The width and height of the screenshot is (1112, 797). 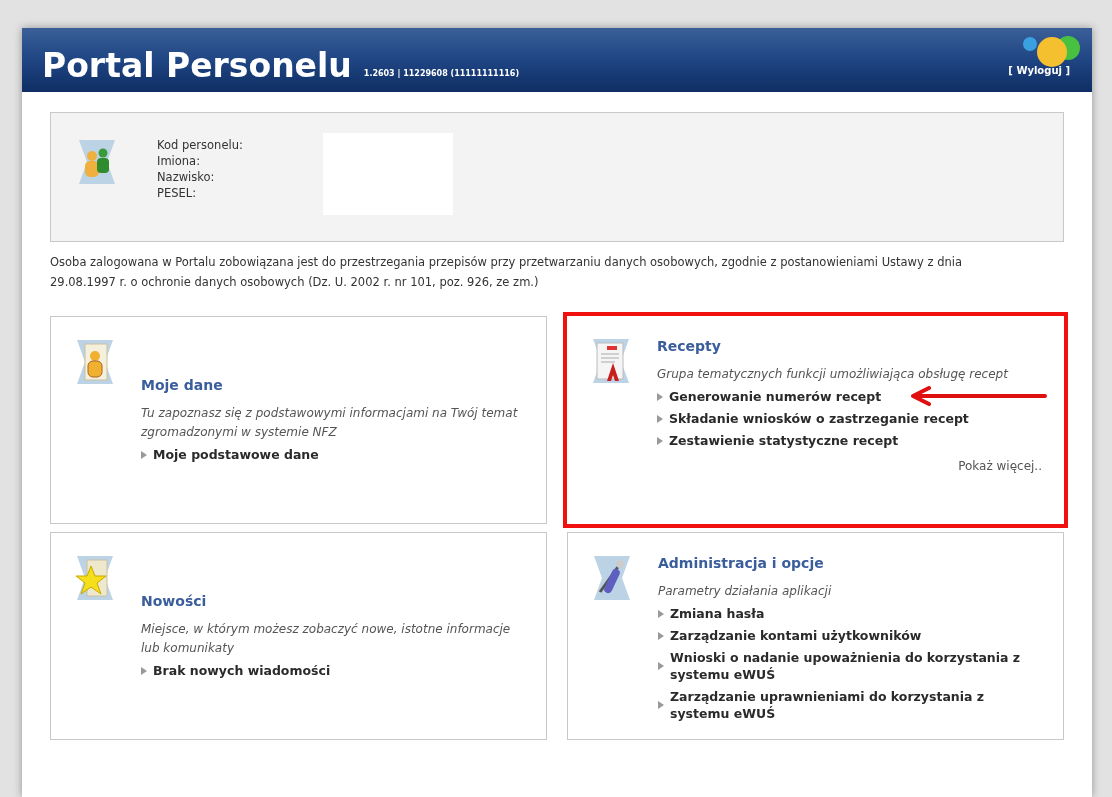 I want to click on version-text: 1.2603 | 11229608 (11111111116), so click(x=441, y=74).